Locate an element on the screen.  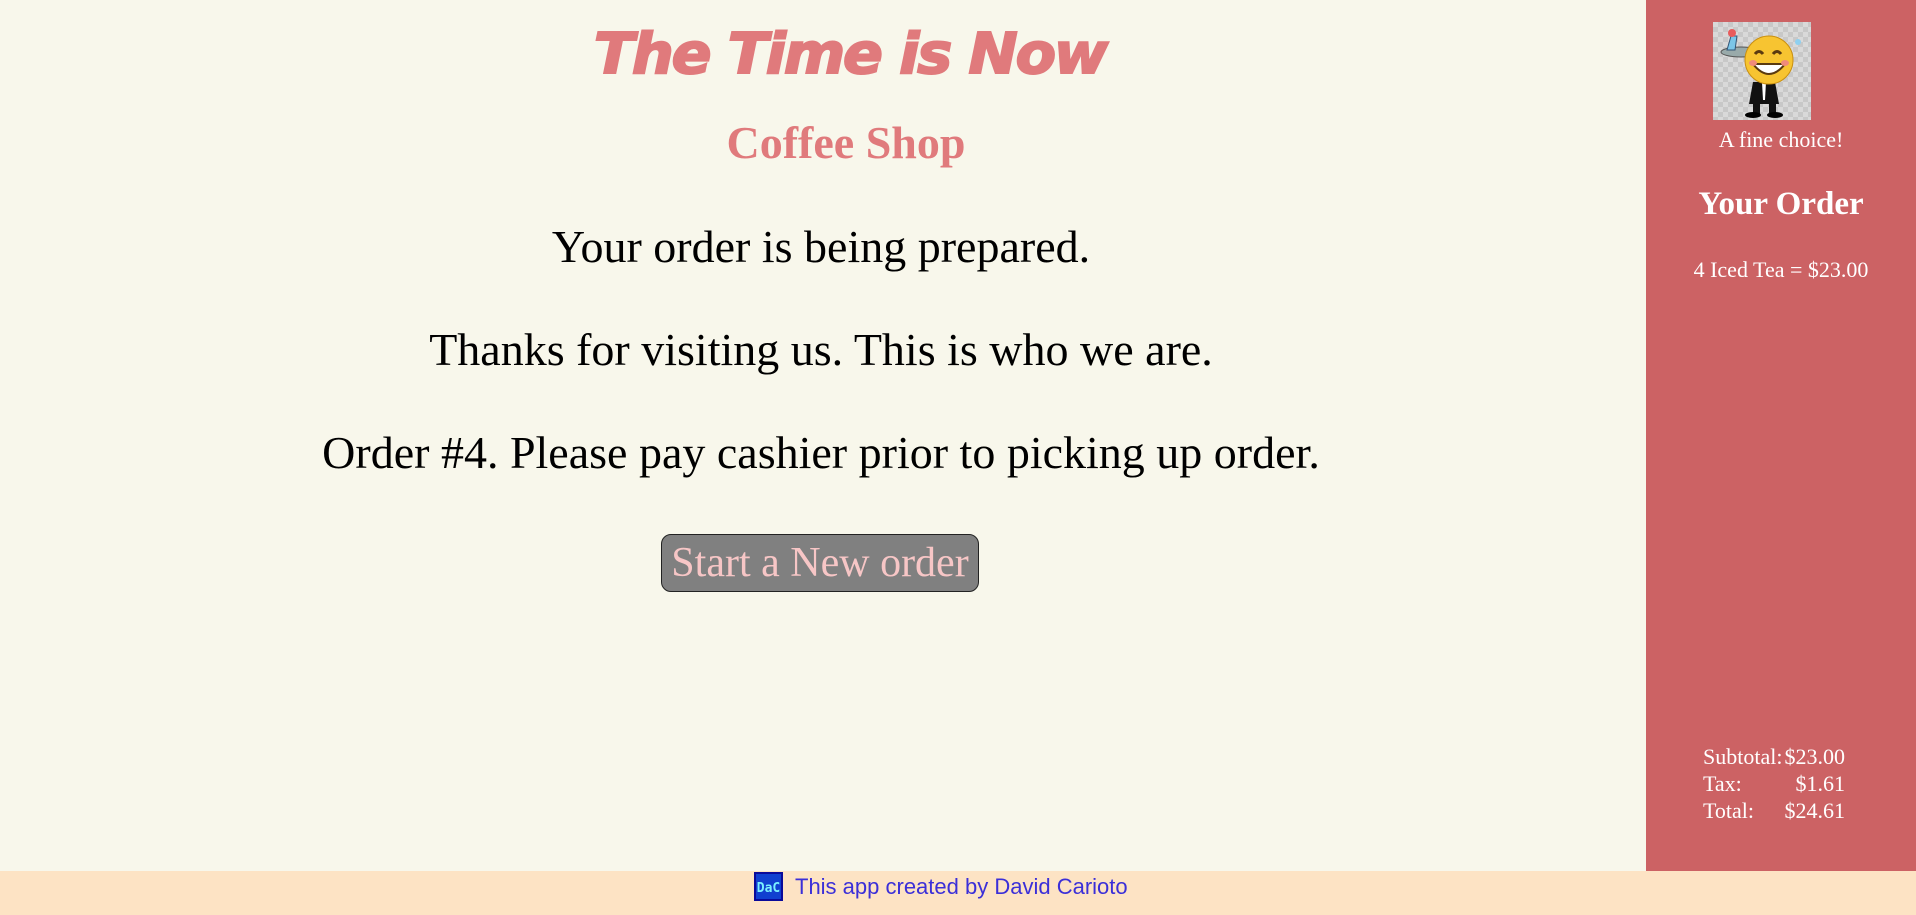
waiter-emoji-icon is located at coordinates (1762, 71).